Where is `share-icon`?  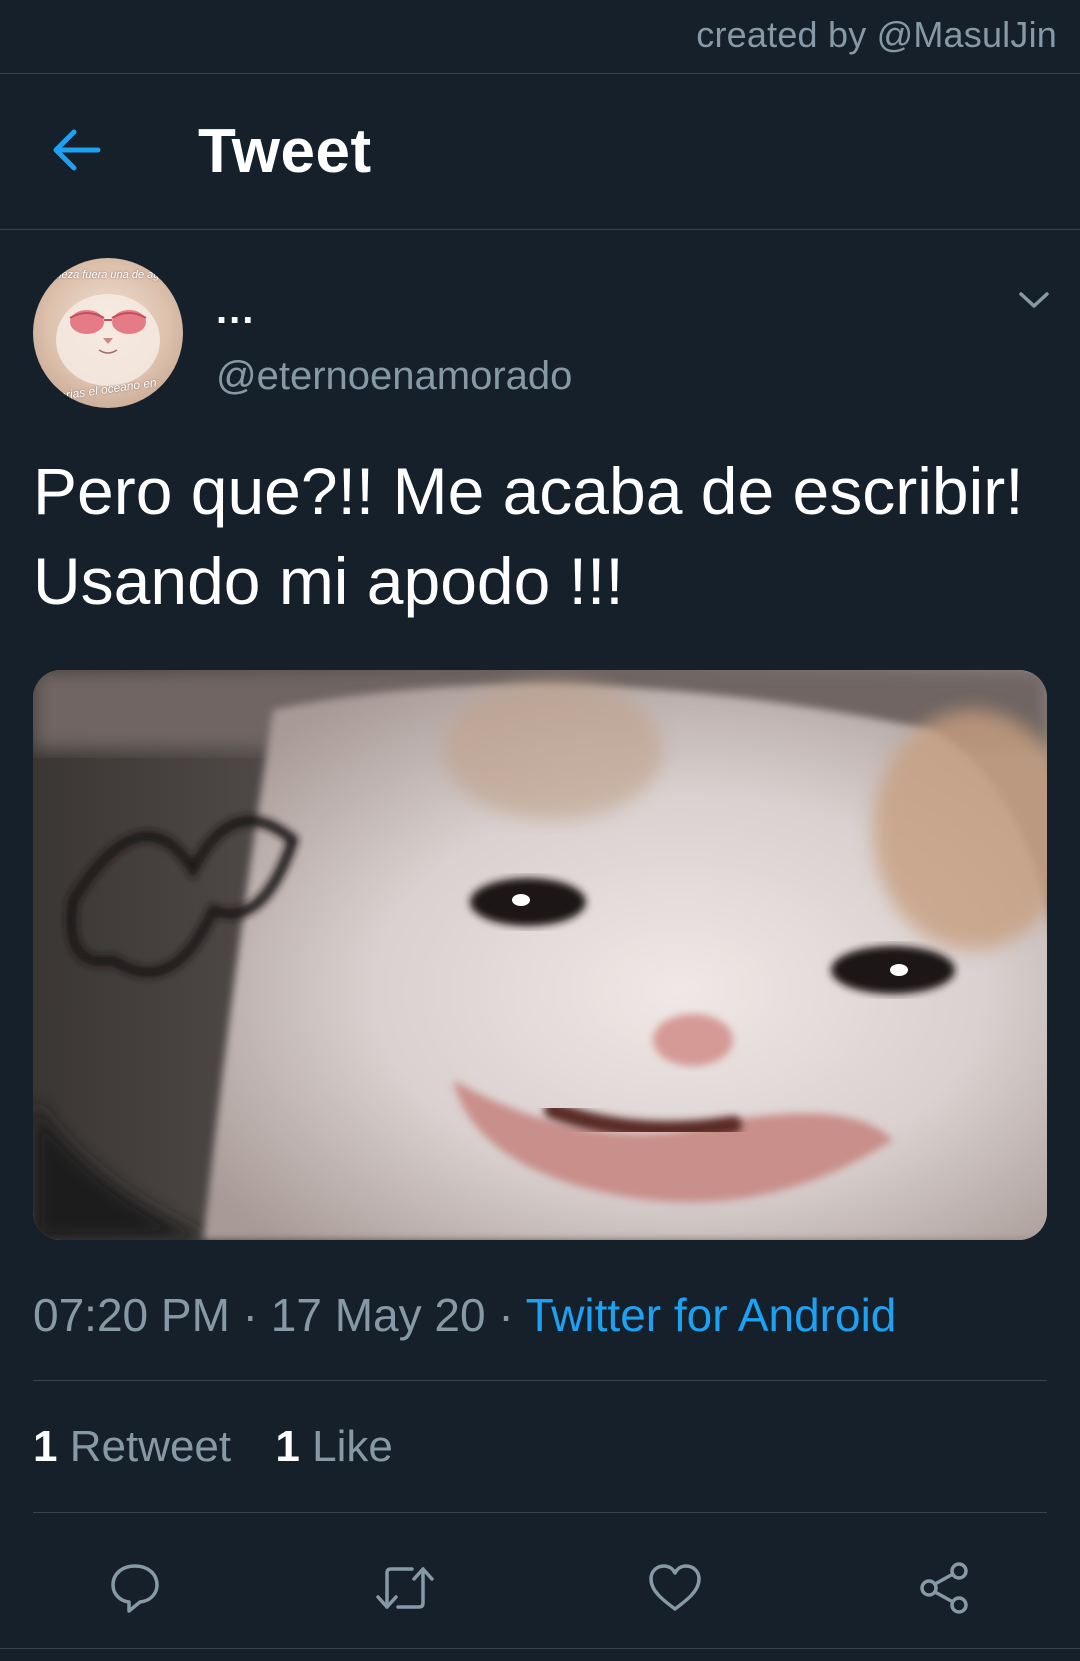 share-icon is located at coordinates (944, 1588).